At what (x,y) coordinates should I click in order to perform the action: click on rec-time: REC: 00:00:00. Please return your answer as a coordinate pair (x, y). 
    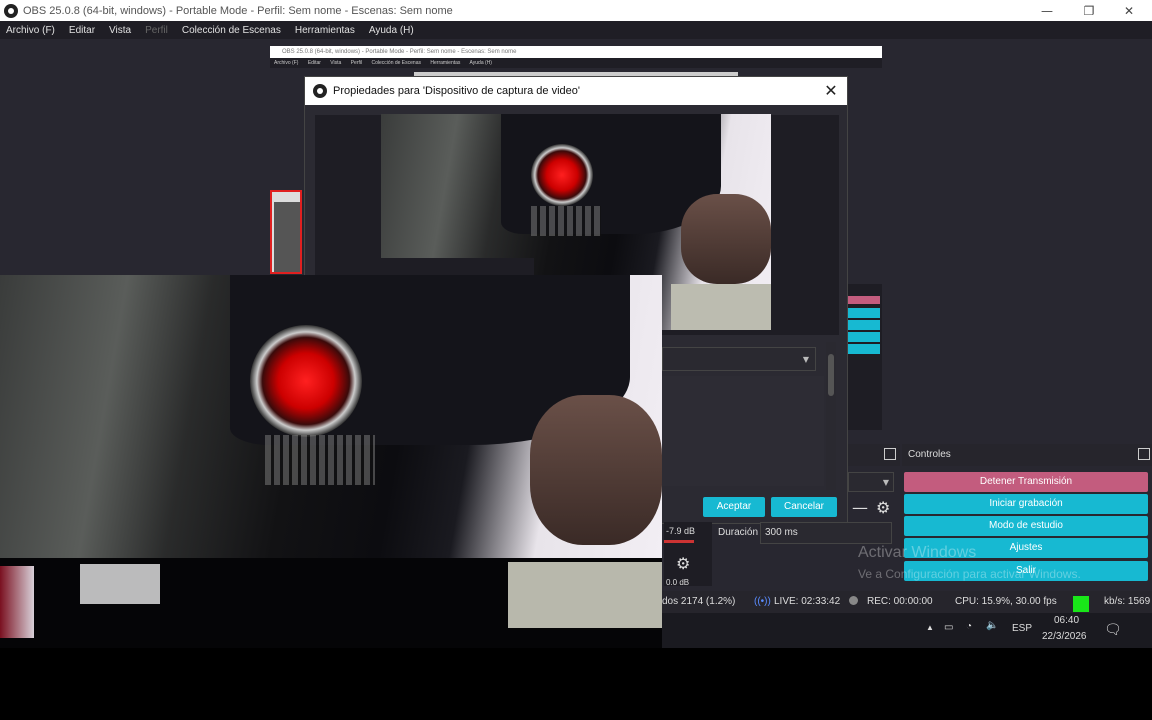
    Looking at the image, I should click on (900, 601).